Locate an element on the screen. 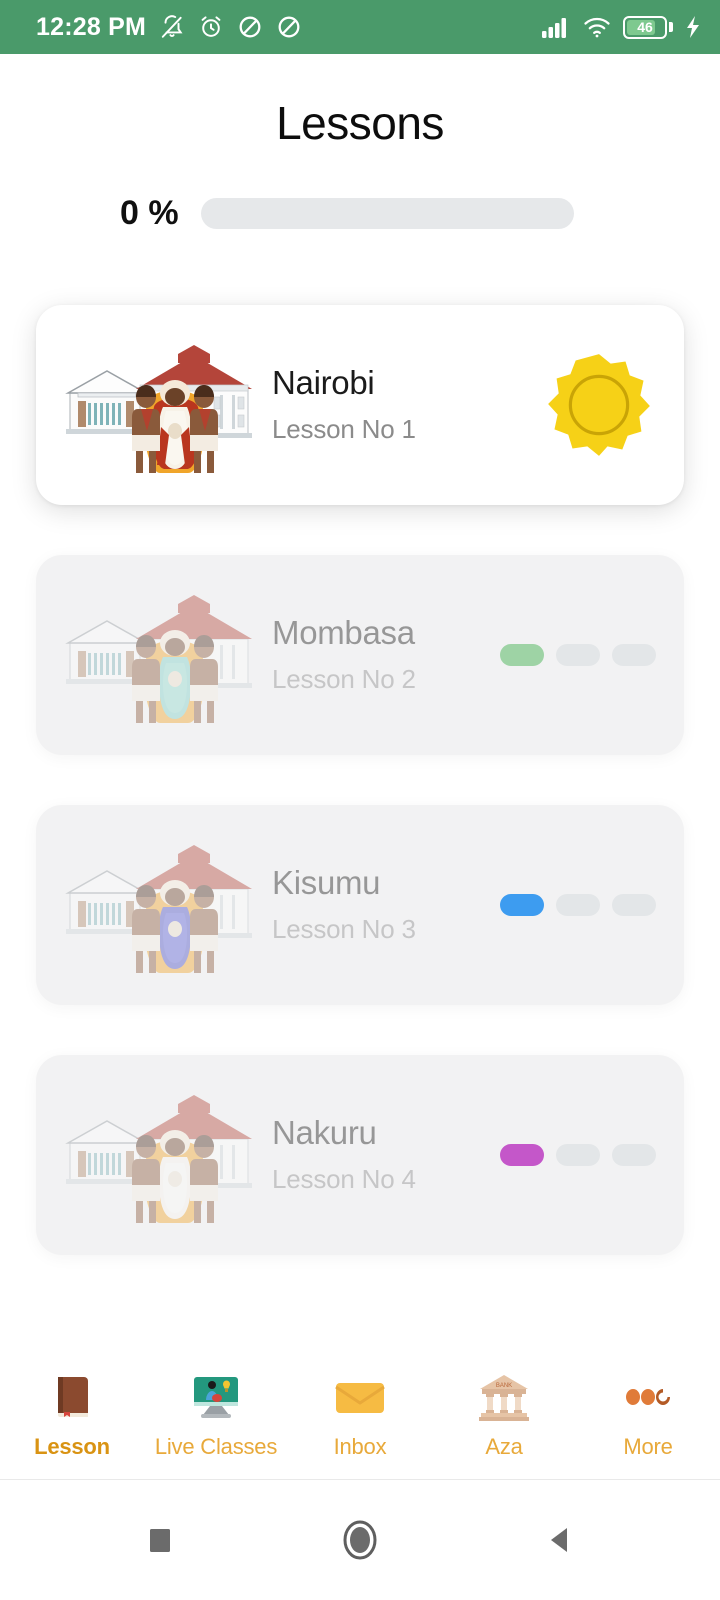 The width and height of the screenshot is (720, 1600). lesson-title: Mombasa is located at coordinates (343, 633).